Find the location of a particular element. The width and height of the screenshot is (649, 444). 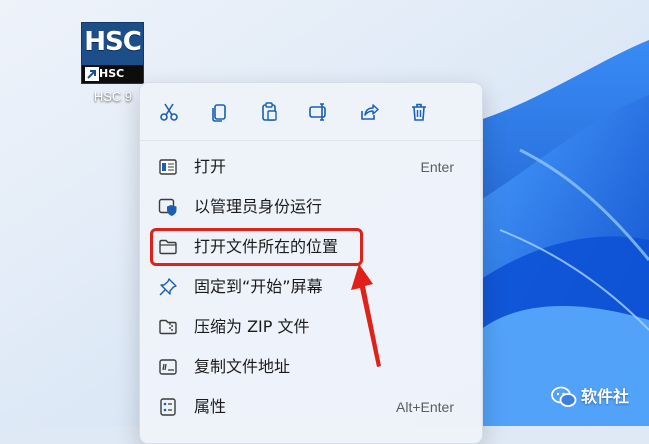

delete-button is located at coordinates (419, 112).